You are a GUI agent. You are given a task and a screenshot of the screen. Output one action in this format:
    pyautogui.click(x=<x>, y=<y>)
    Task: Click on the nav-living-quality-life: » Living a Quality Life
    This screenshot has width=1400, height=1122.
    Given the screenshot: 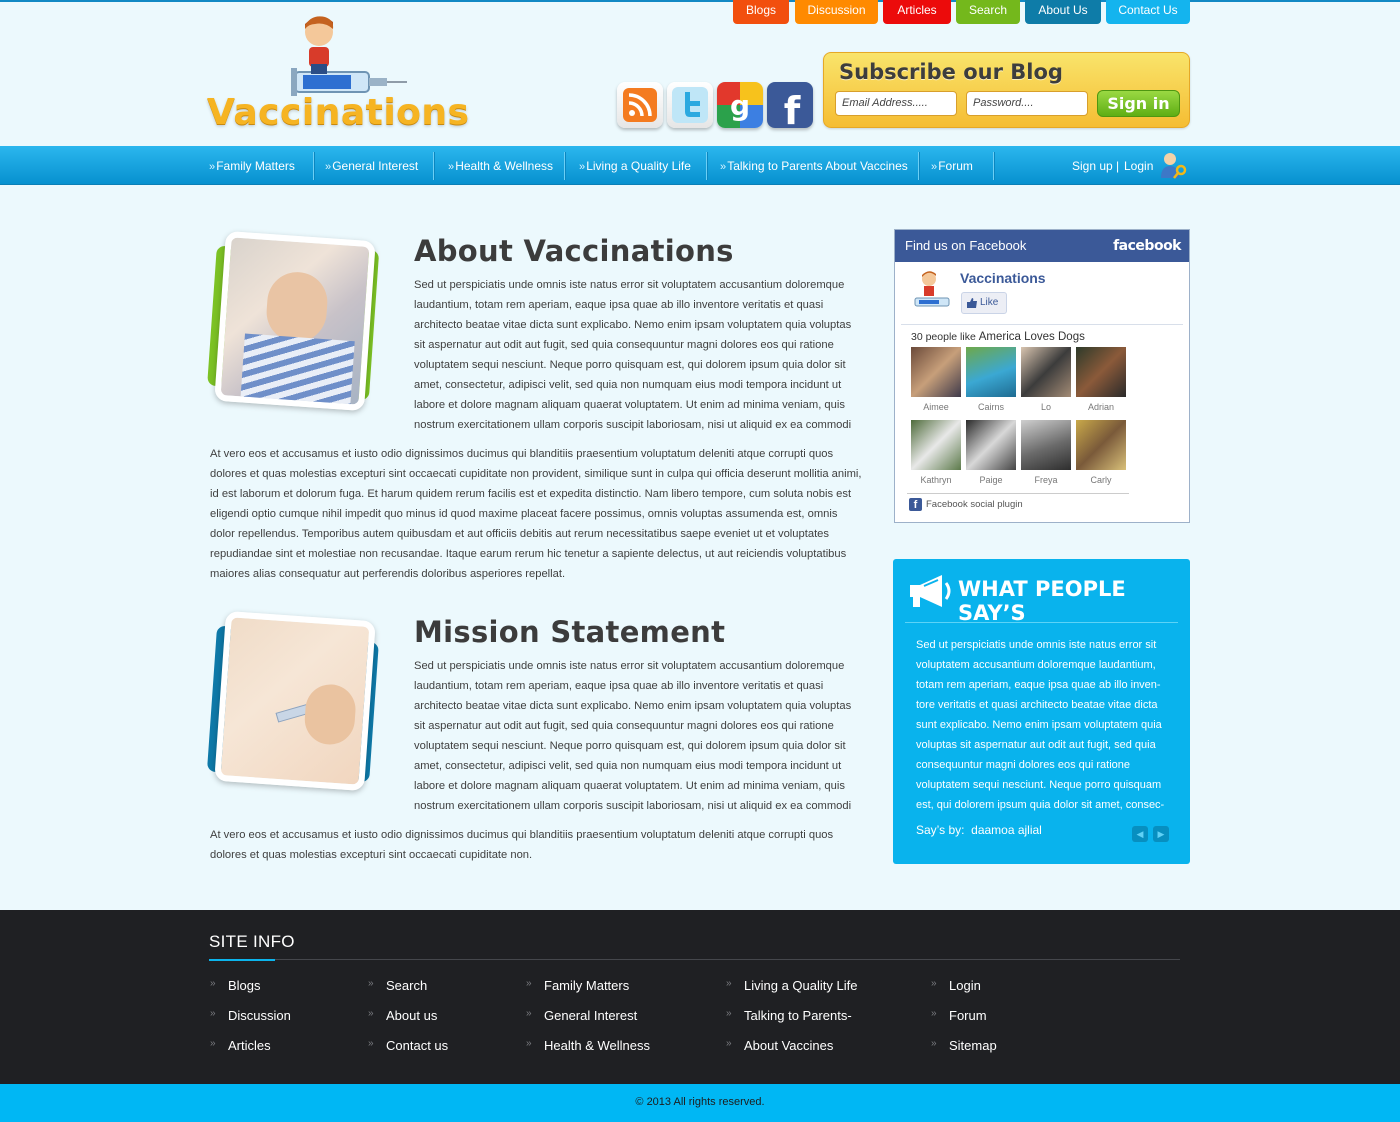 What is the action you would take?
    pyautogui.click(x=635, y=166)
    